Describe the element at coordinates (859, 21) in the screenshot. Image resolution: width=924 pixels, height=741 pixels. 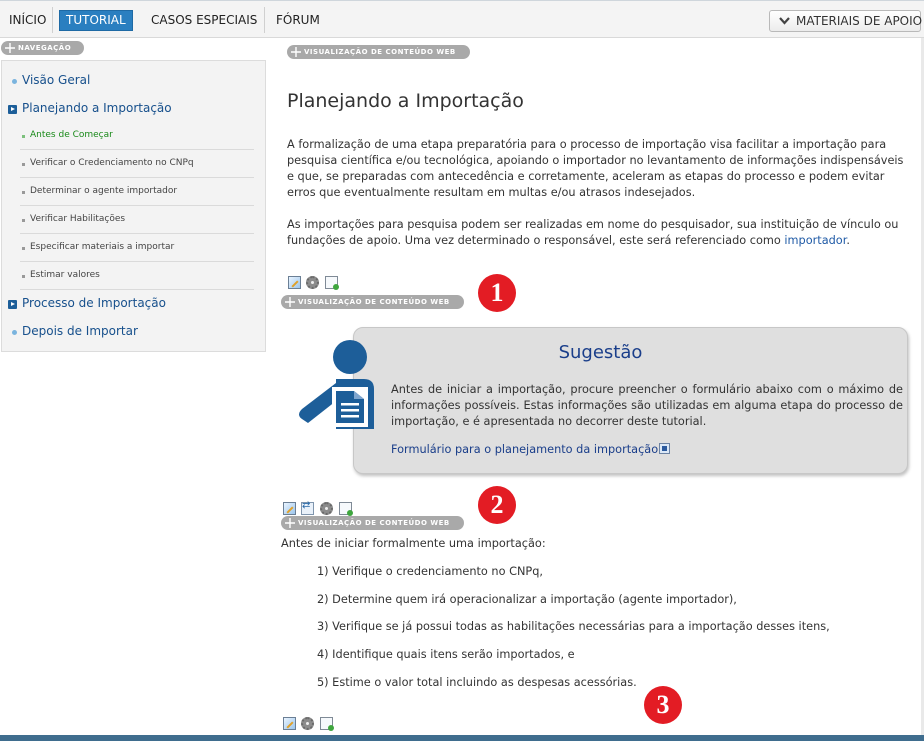
I see `materials-button-label: MATERIAIS DE APOIO` at that location.